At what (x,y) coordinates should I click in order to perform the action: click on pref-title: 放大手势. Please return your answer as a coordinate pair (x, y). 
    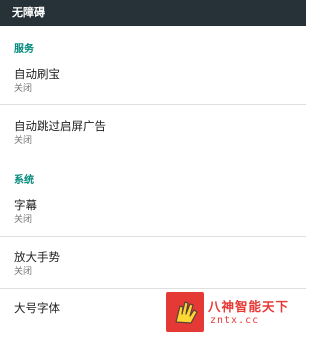
    Looking at the image, I should click on (37, 257).